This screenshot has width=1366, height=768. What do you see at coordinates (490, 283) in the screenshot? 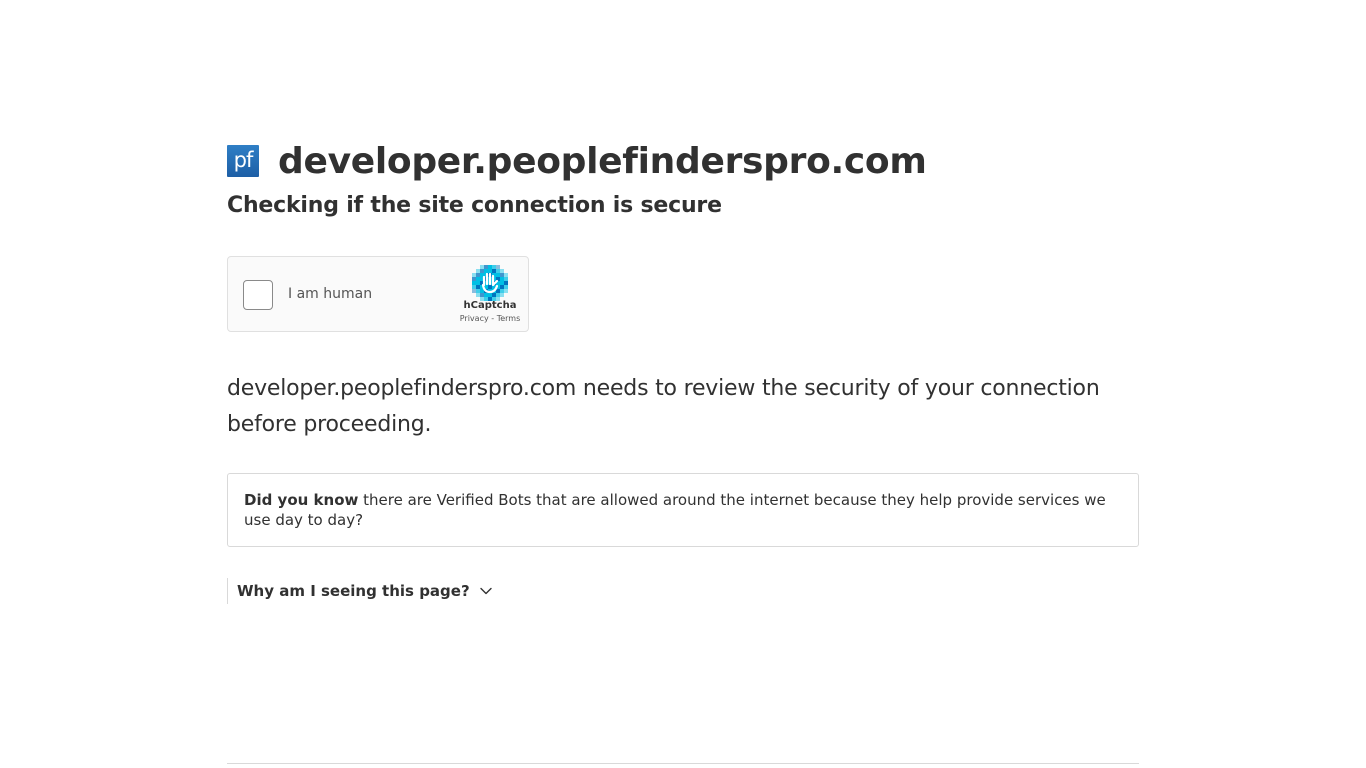
I see `hcaptcha-hand-icon` at bounding box center [490, 283].